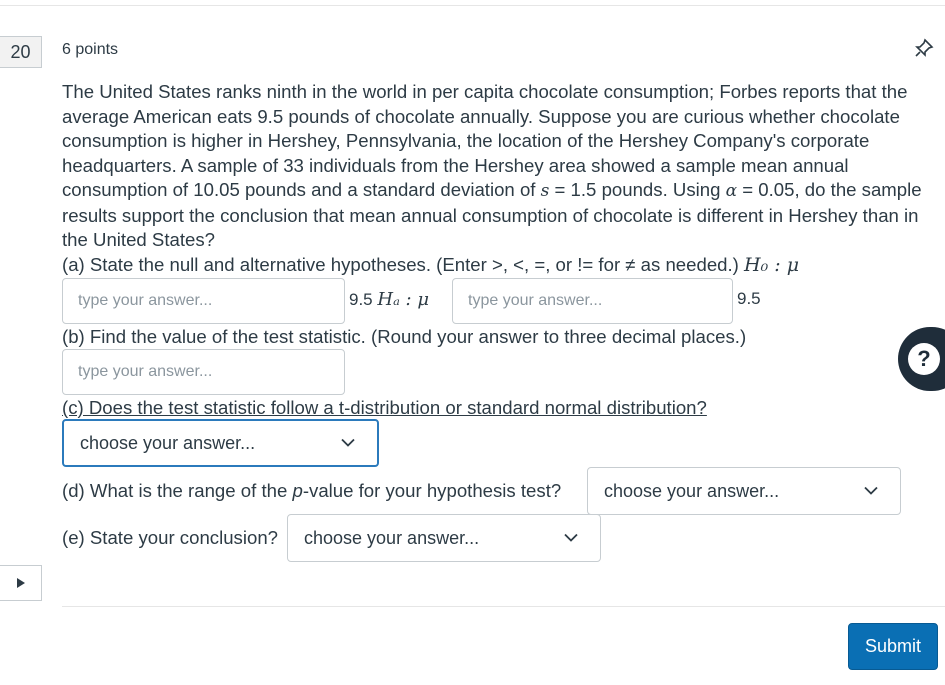 The image size is (945, 685). I want to click on null-hypothesis-value: 9.5 Hₐ : μ, so click(389, 299).